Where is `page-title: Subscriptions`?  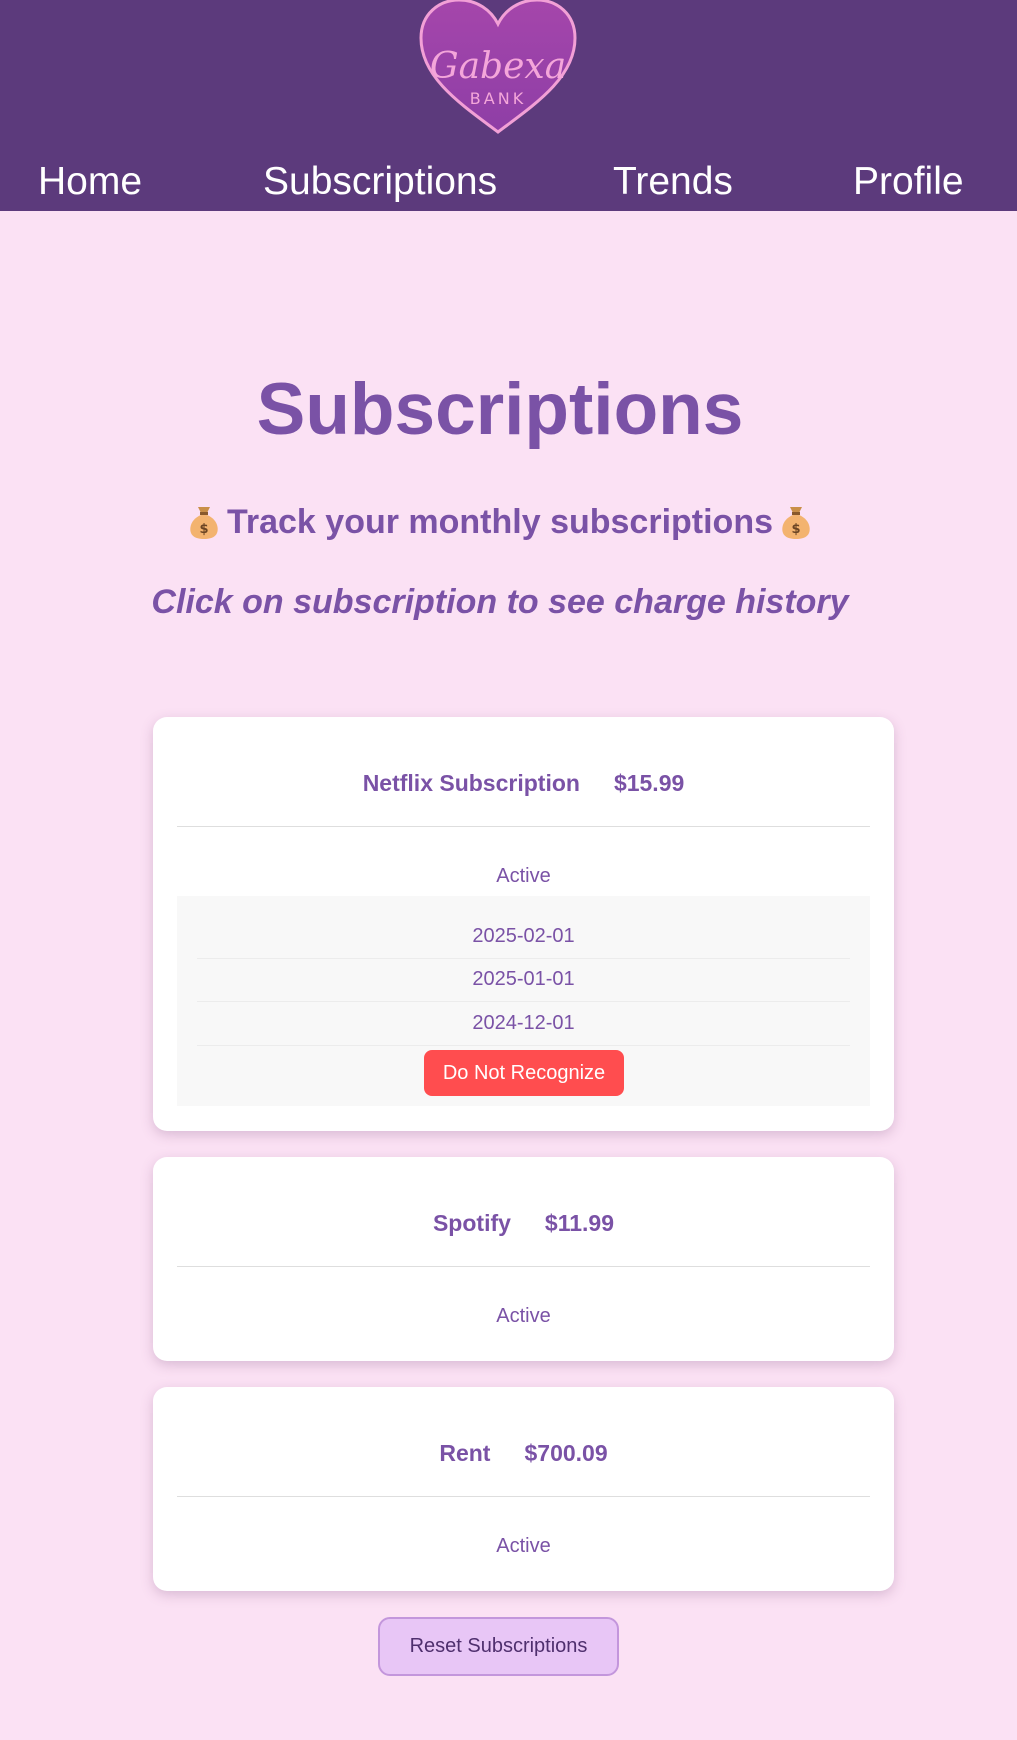 page-title: Subscriptions is located at coordinates (500, 409).